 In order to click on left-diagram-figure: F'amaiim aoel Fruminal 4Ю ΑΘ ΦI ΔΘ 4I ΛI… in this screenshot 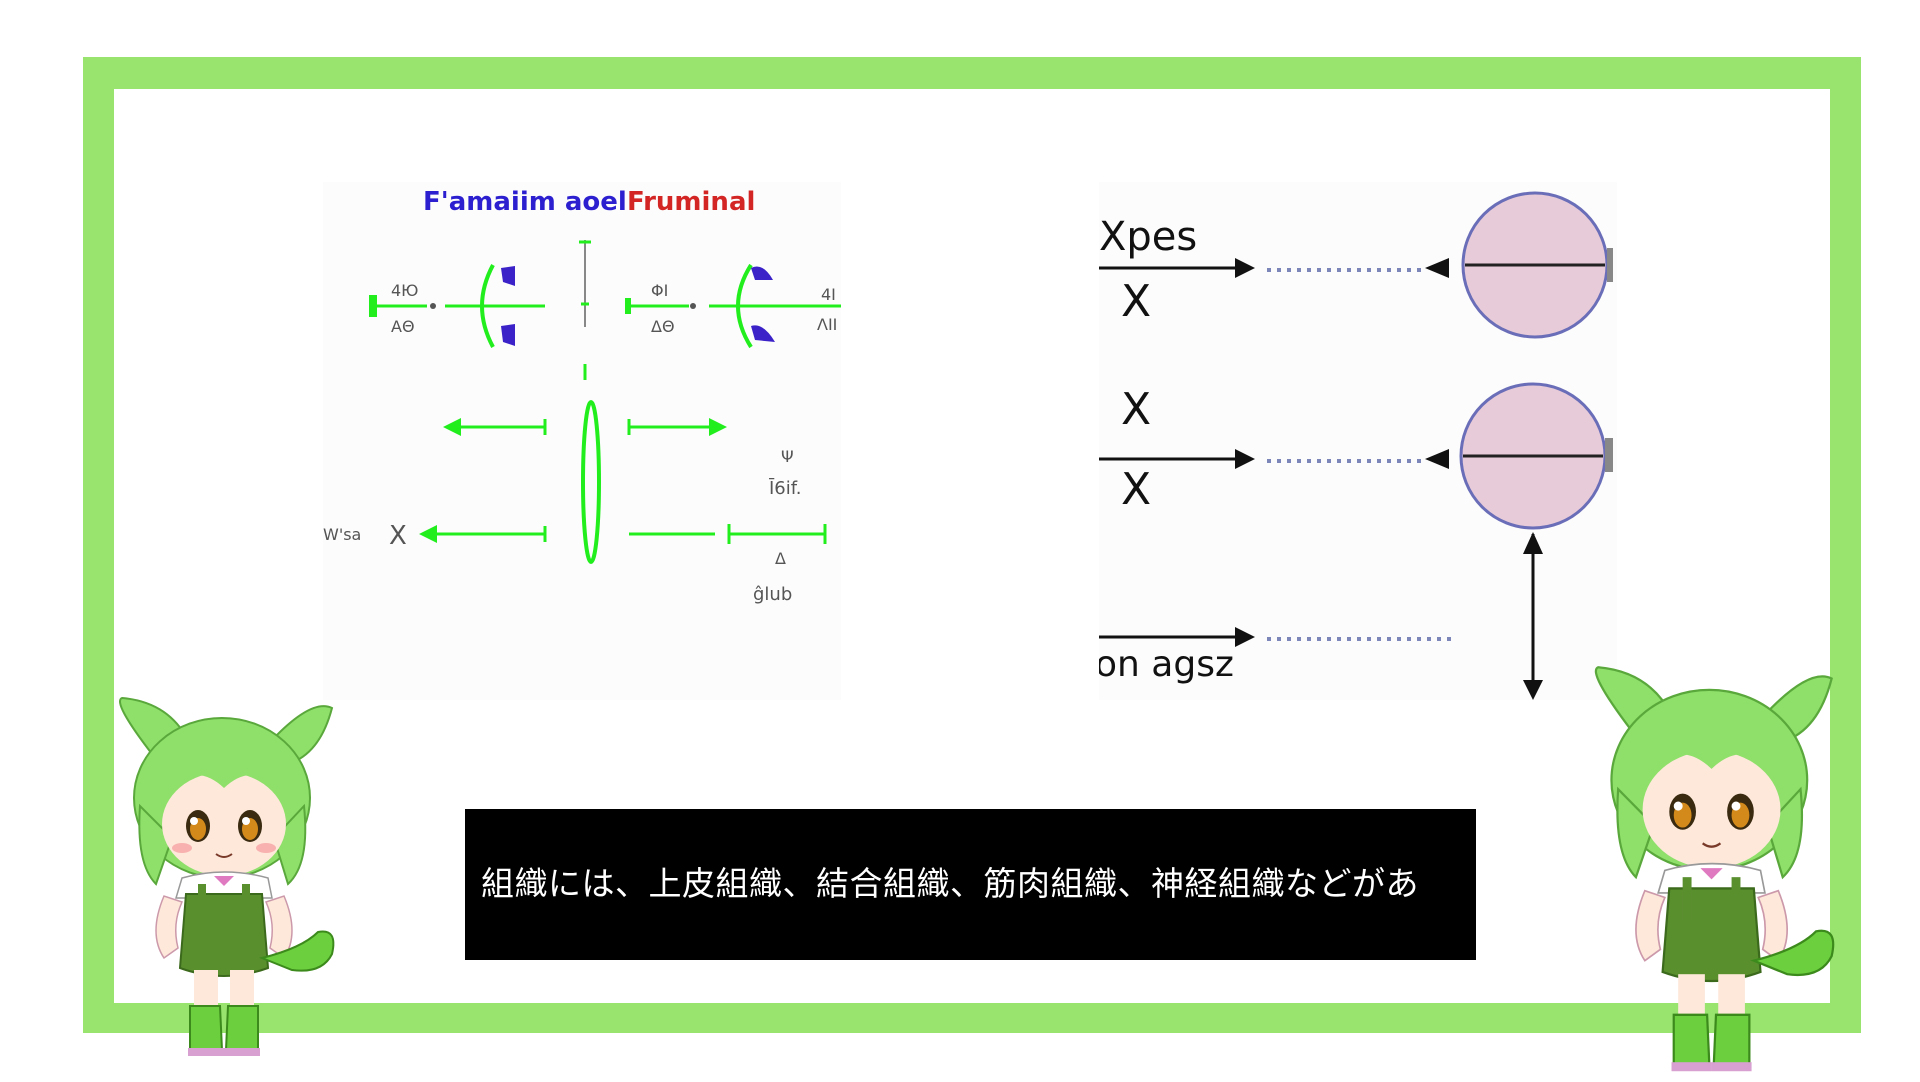, I will do `click(582, 396)`.